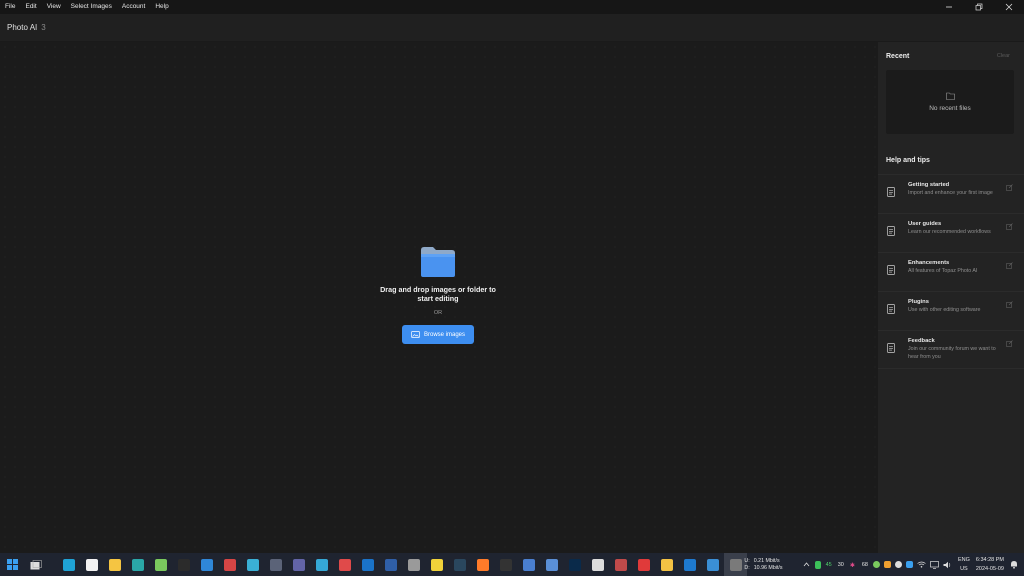  I want to click on steam-icon, so click(459, 564).